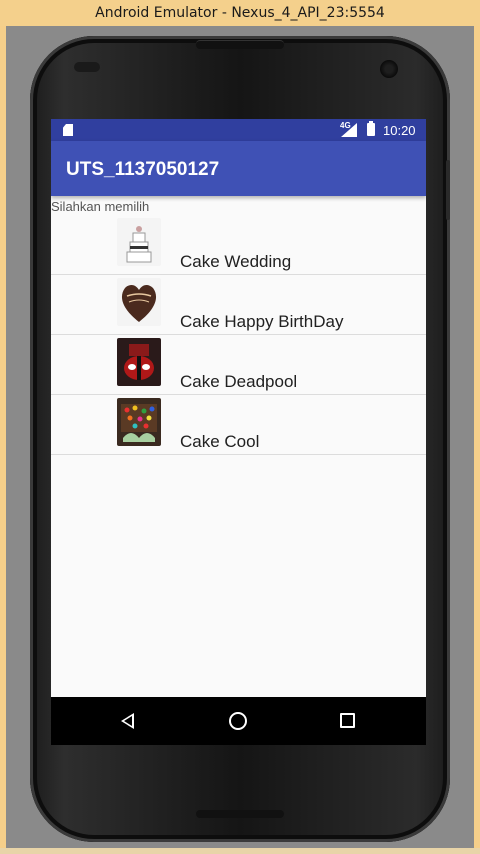 The width and height of the screenshot is (480, 854). What do you see at coordinates (139, 422) in the screenshot?
I see `cool-cake-thumbnail` at bounding box center [139, 422].